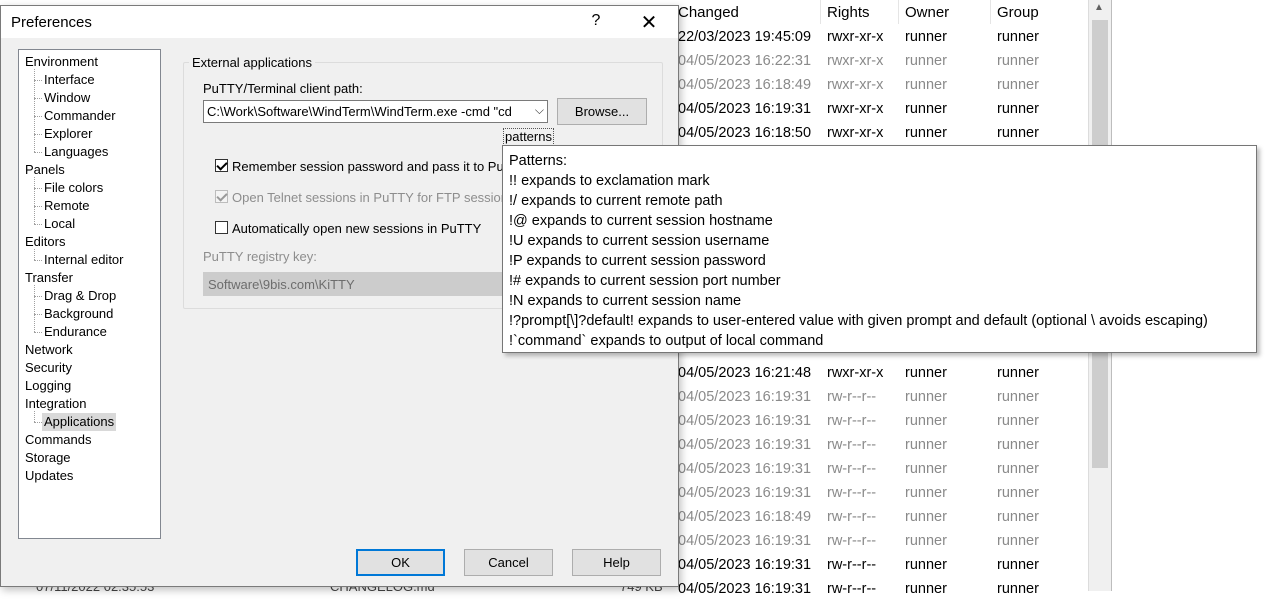 The image size is (1267, 601). What do you see at coordinates (221, 196) in the screenshot?
I see `telnet-putty-checkbox` at bounding box center [221, 196].